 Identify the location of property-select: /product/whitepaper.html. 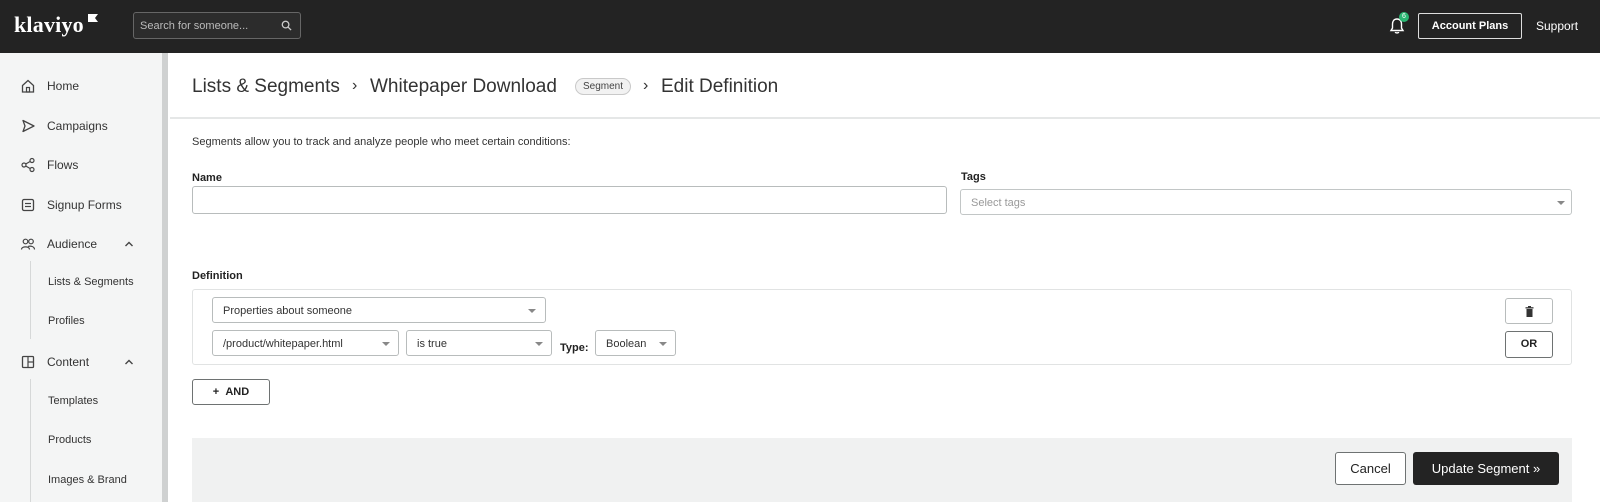
(305, 343).